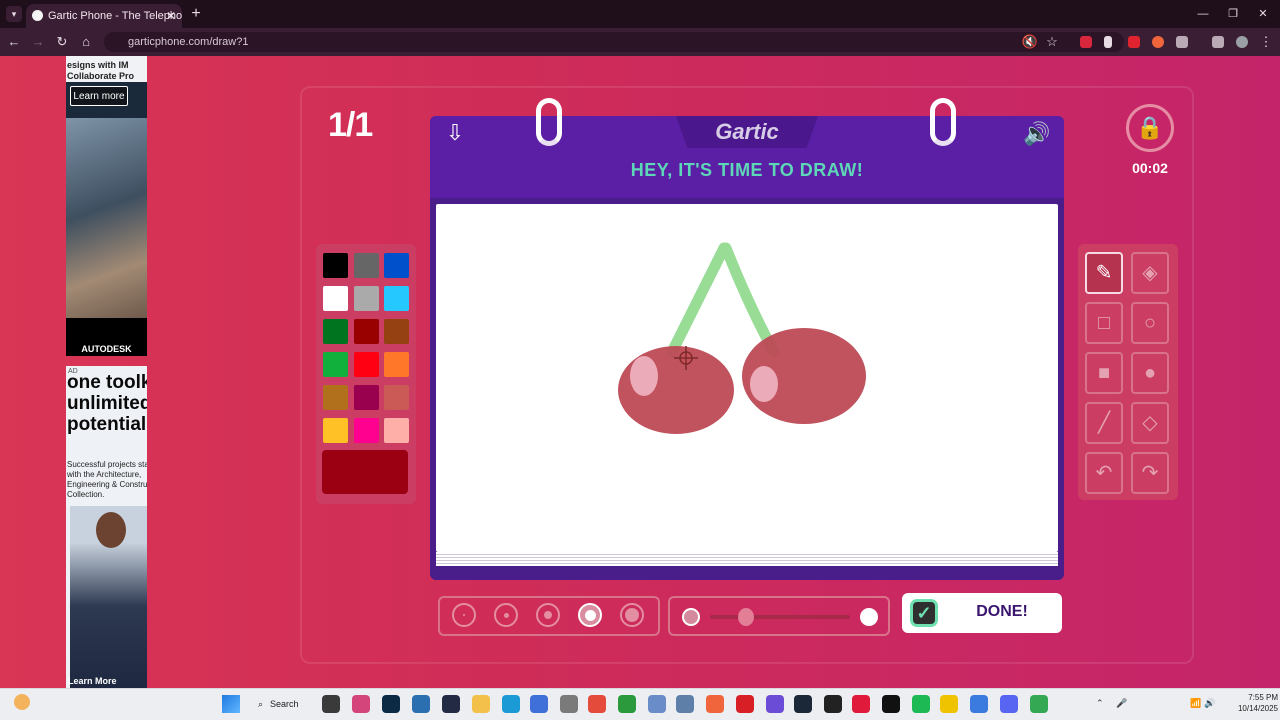 The image size is (1280, 720). I want to click on forward-icon: →, so click(38, 42).